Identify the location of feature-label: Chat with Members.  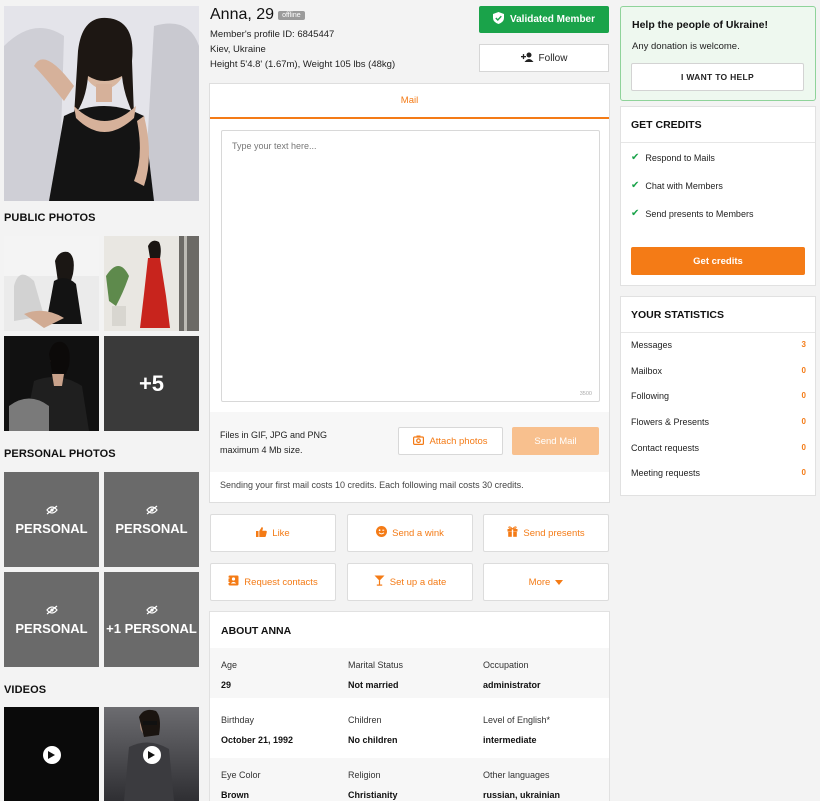
(684, 185).